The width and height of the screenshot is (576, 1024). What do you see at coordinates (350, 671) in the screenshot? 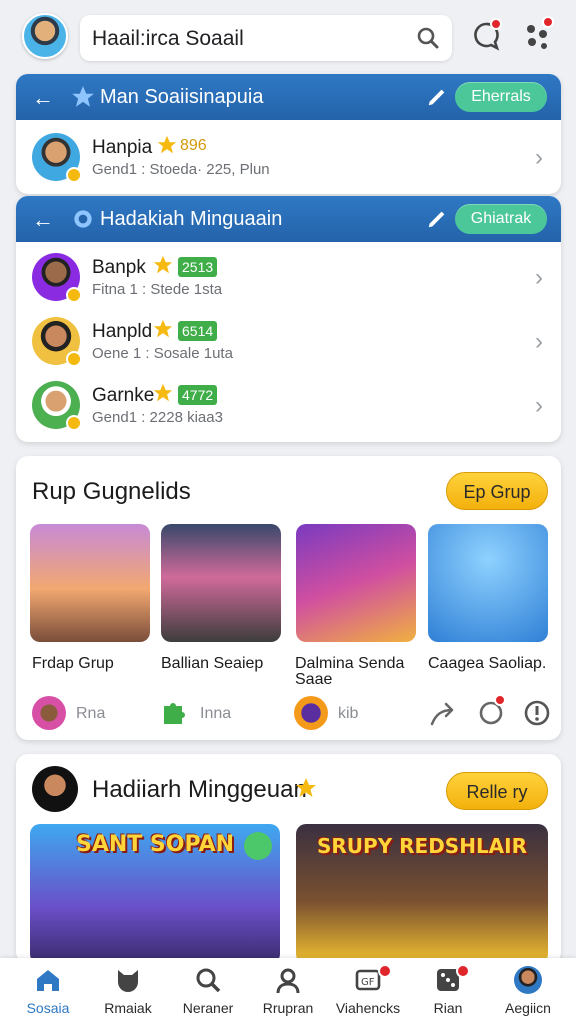
I see `group-label: Dalmina Senda Saae` at bounding box center [350, 671].